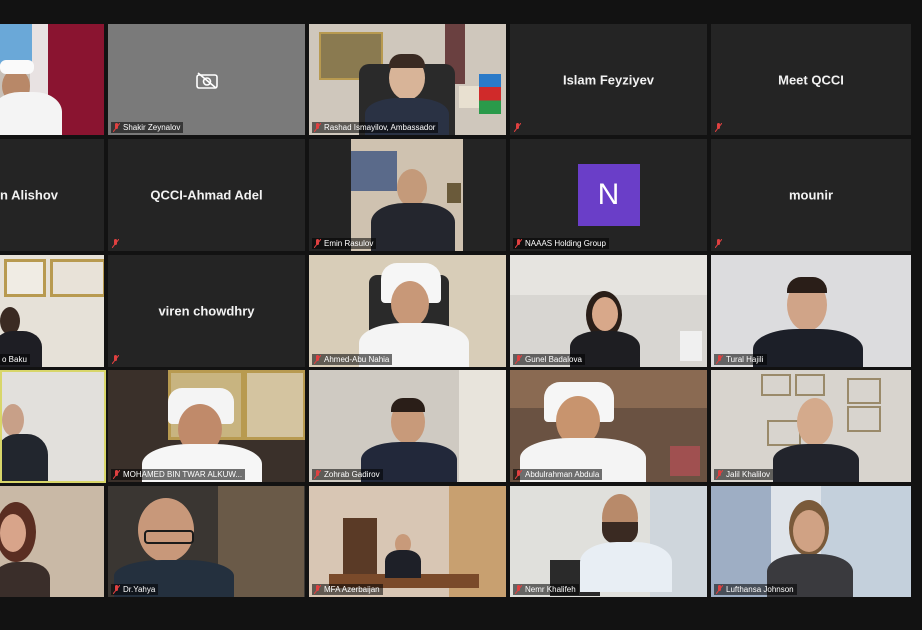  I want to click on participant-center-name: QCCI-Ahmad Adel, so click(206, 195).